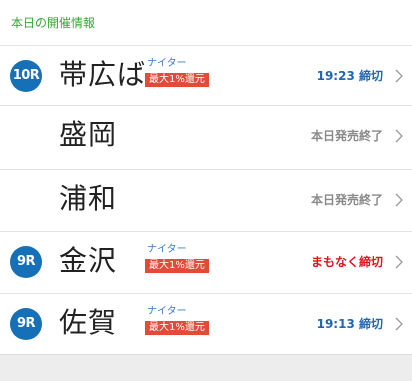  What do you see at coordinates (346, 262) in the screenshot?
I see `deadline-status: まもなく締切` at bounding box center [346, 262].